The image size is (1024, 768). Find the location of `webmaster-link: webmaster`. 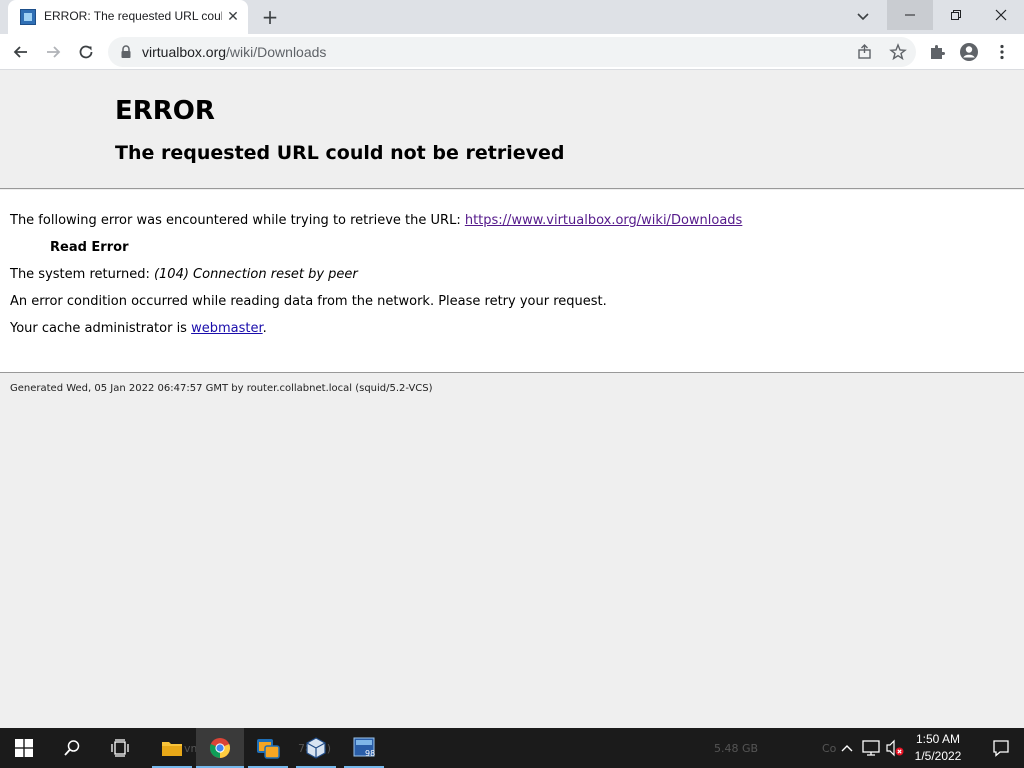

webmaster-link: webmaster is located at coordinates (227, 328).